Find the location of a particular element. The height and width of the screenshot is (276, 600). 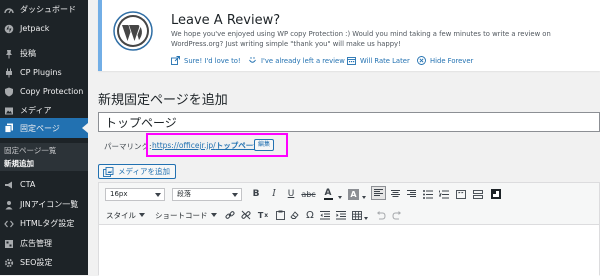

sidebar-item-label: Copy Protection is located at coordinates (52, 91).